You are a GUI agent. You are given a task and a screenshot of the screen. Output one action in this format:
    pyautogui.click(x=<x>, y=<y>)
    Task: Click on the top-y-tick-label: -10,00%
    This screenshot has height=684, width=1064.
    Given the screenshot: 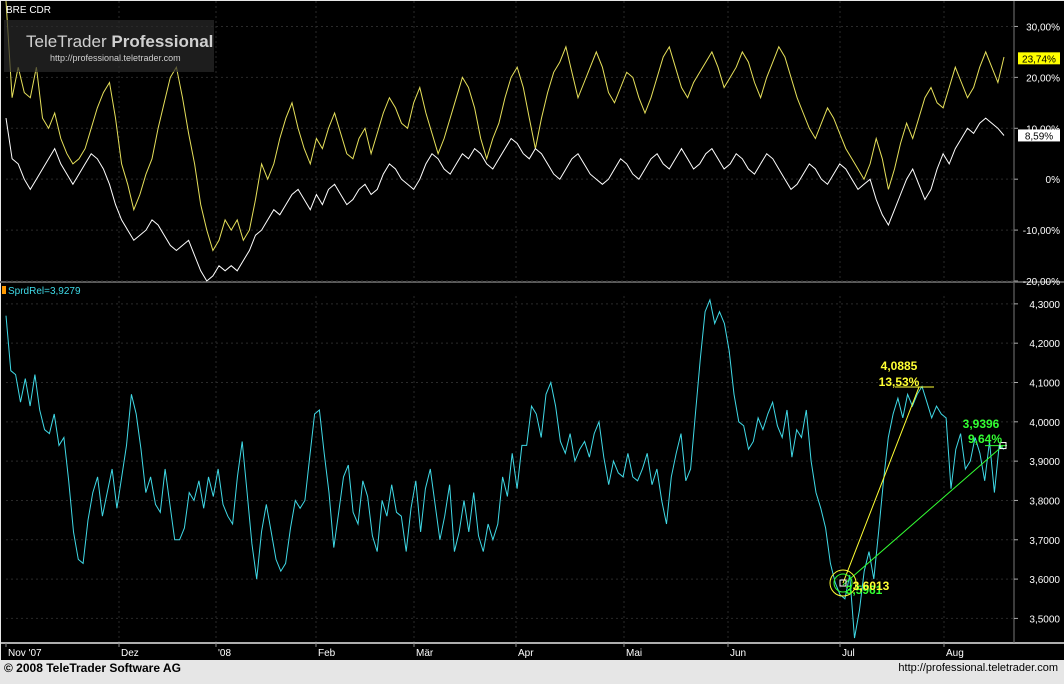 What is the action you would take?
    pyautogui.click(x=1041, y=231)
    